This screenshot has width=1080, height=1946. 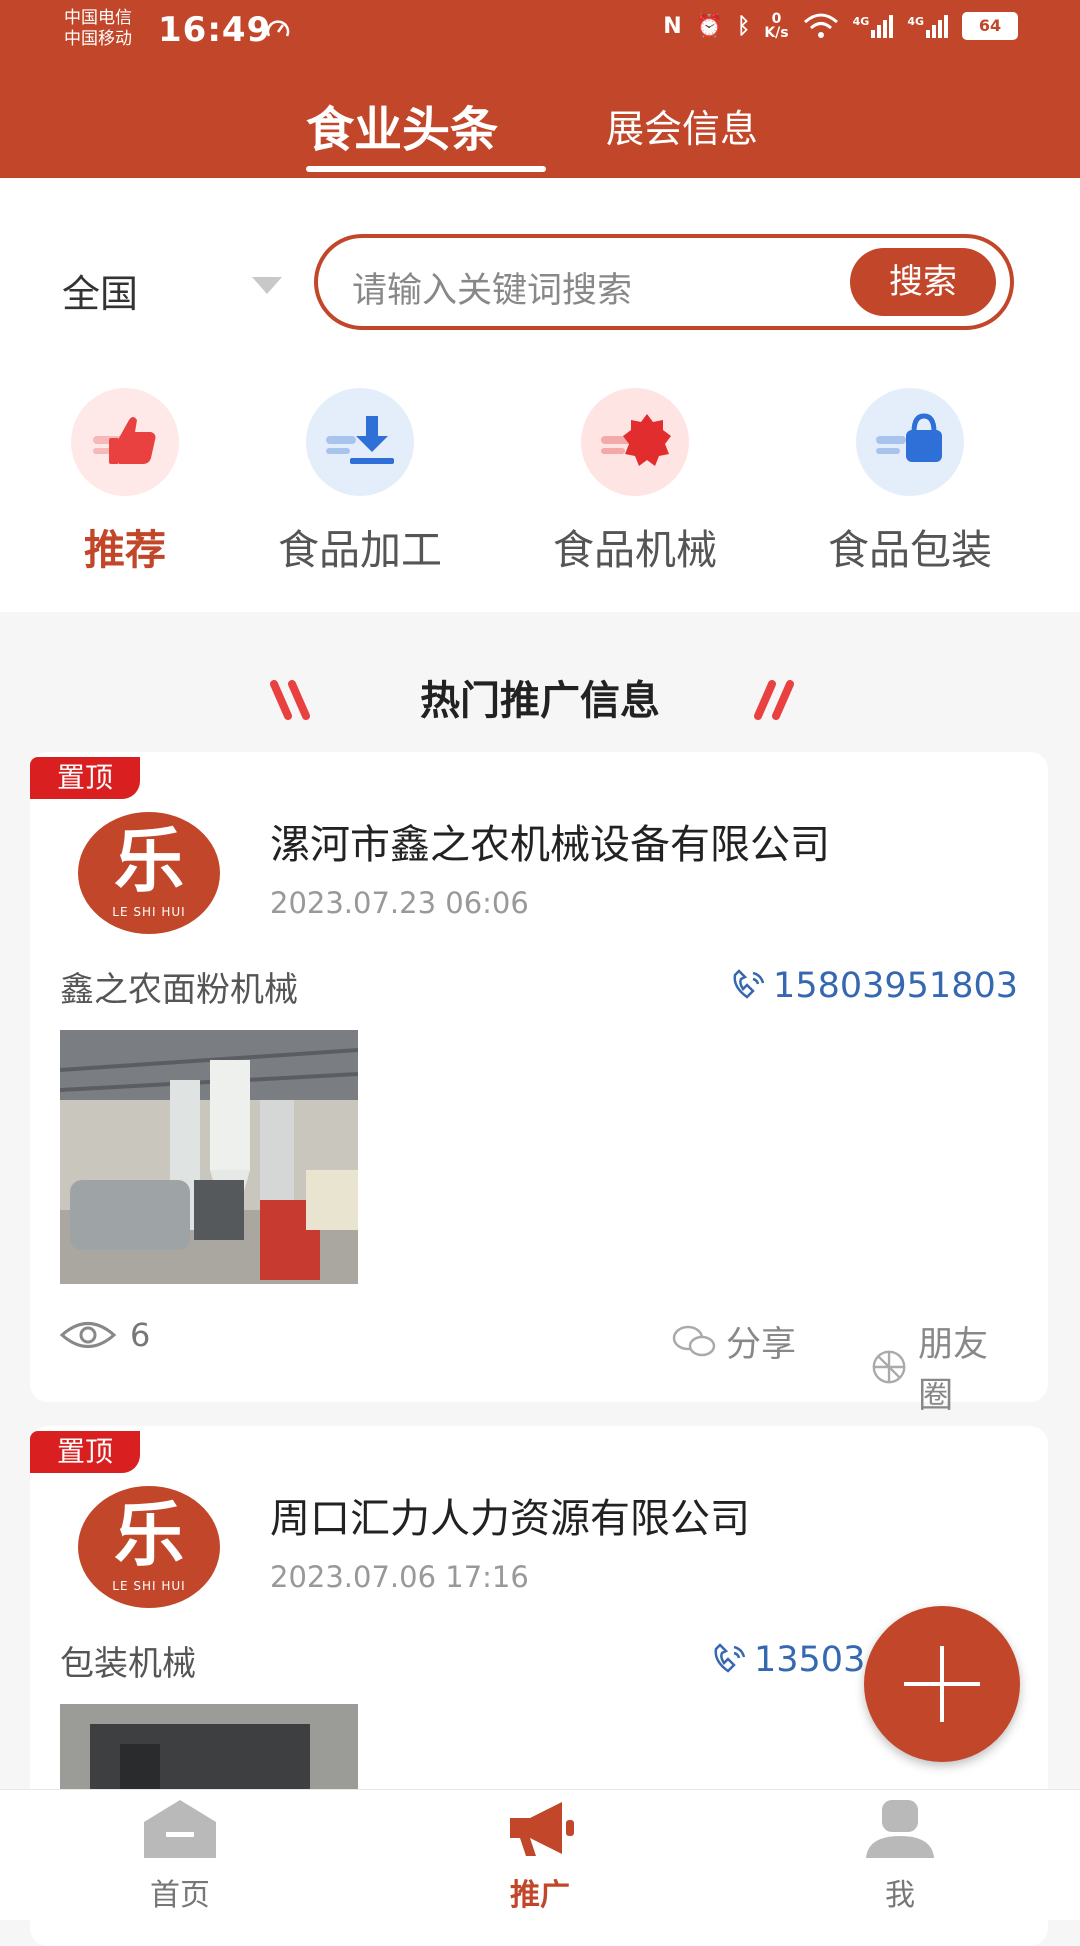 What do you see at coordinates (744, 26) in the screenshot?
I see `bluetooth-icon: ᛒ` at bounding box center [744, 26].